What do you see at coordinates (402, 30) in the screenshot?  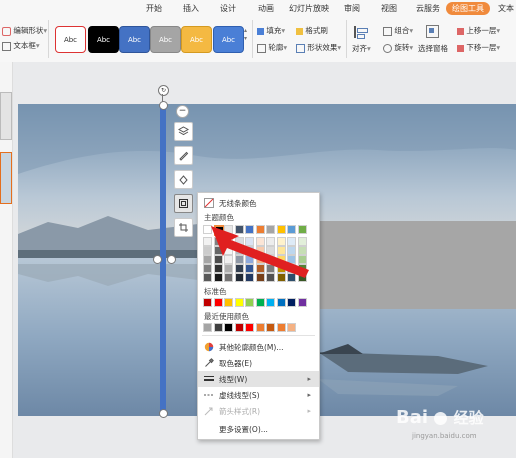 I see `combine-label: 组合` at bounding box center [402, 30].